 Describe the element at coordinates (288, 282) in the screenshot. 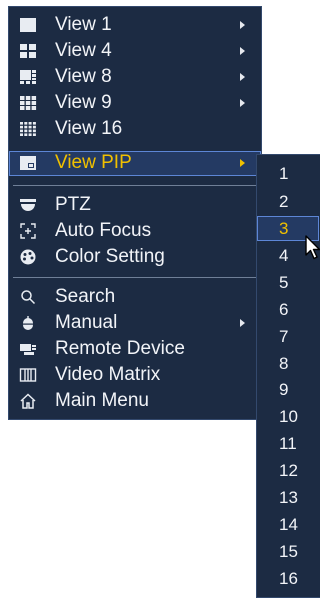

I see `submenu-item-5: 5` at that location.